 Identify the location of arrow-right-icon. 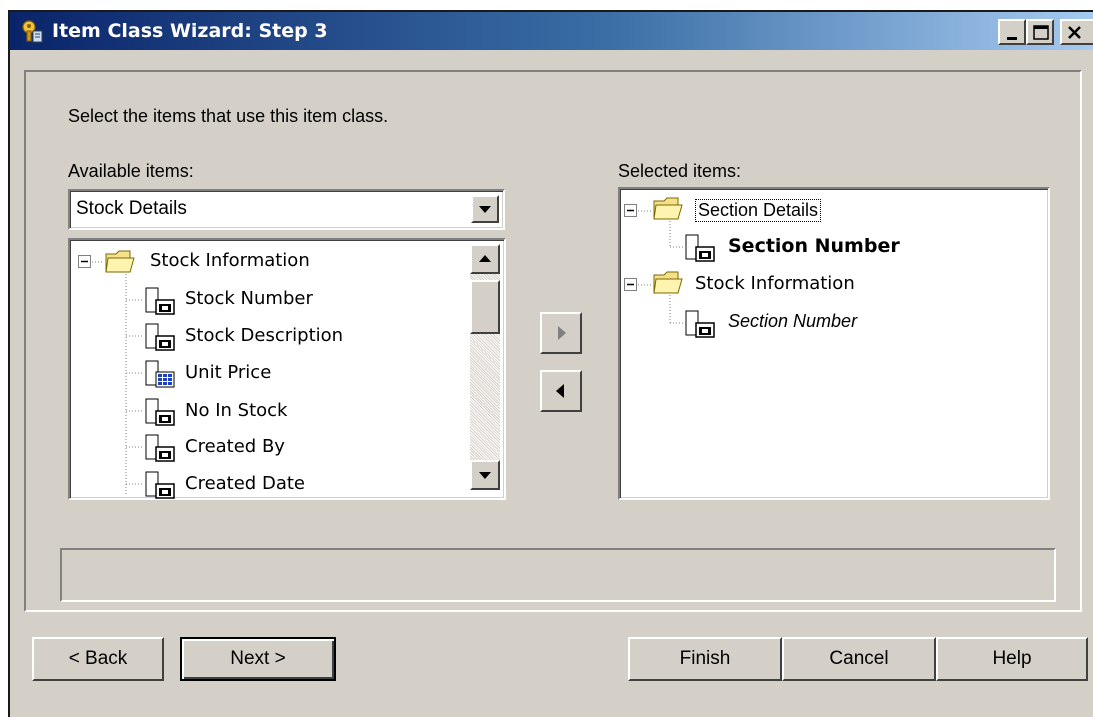
(562, 333).